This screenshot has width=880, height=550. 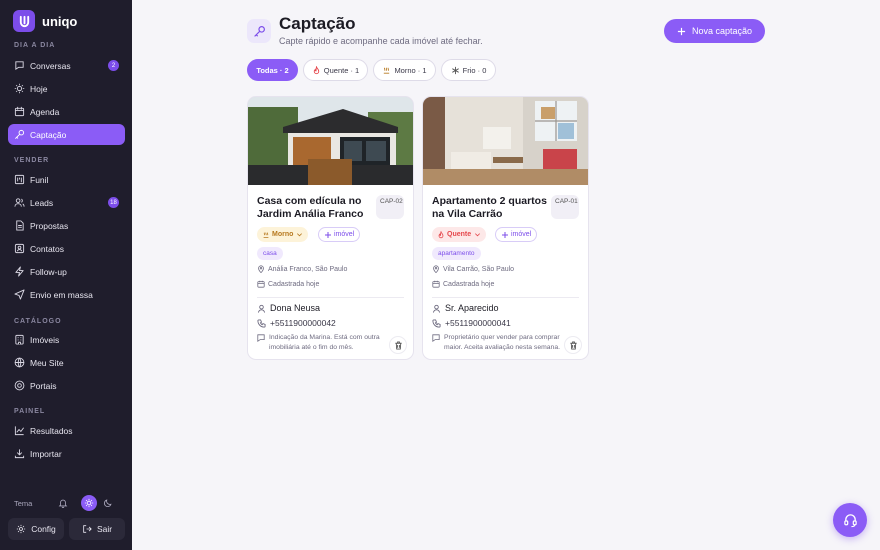 What do you see at coordinates (51, 430) in the screenshot?
I see `sidebar-item-label: Resultados` at bounding box center [51, 430].